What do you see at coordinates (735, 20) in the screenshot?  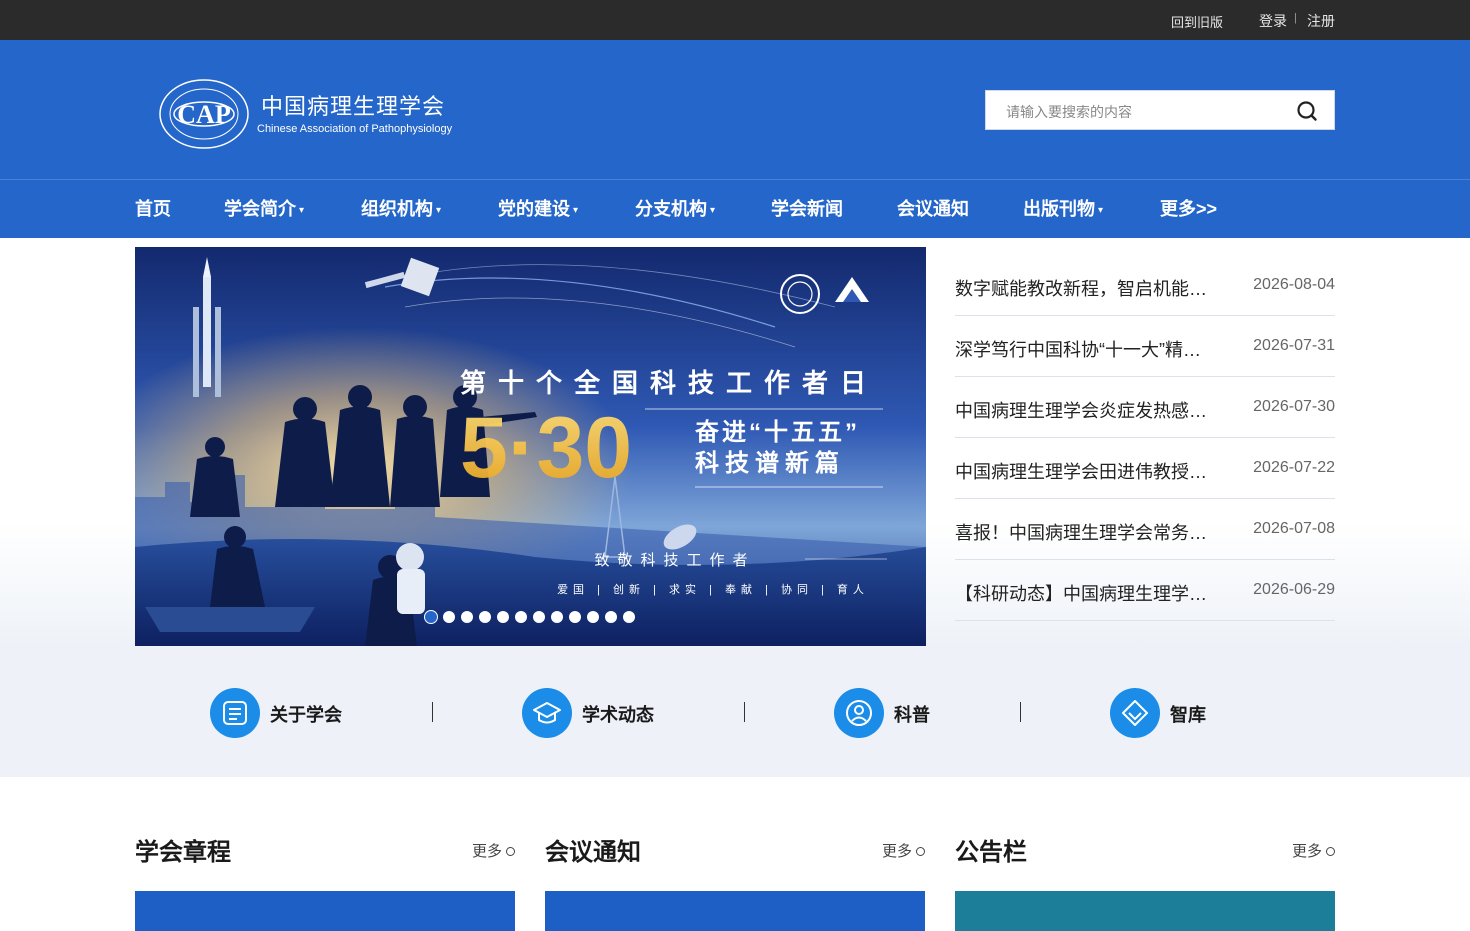 I see `top-bar: 回到旧版 登录 | 注册` at bounding box center [735, 20].